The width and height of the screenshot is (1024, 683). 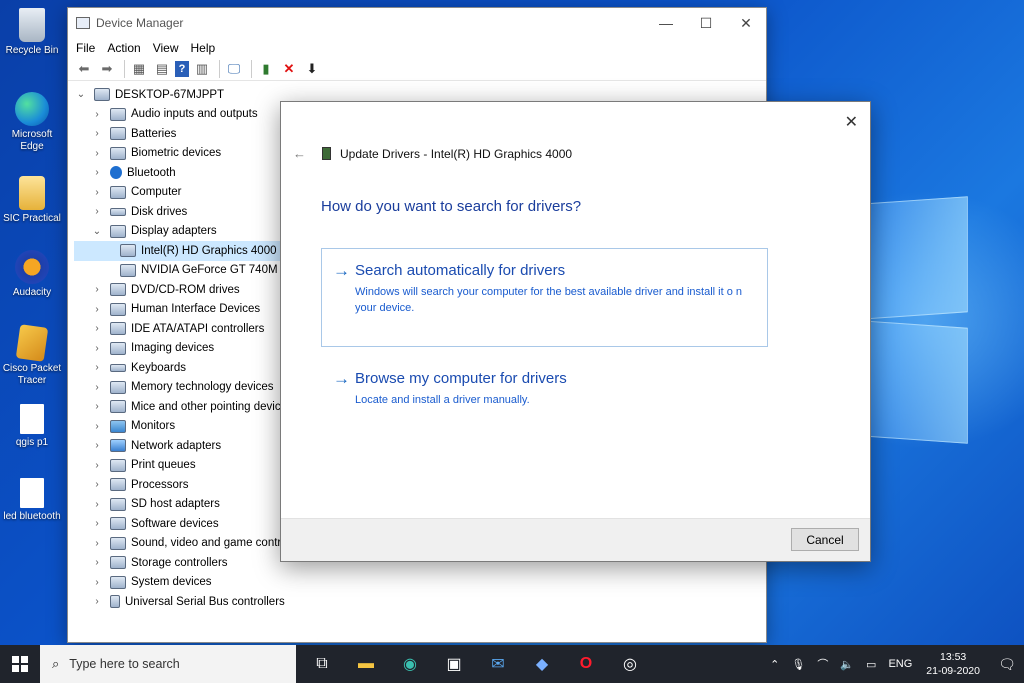 I want to click on display-adapter-icon, so click(x=128, y=270).